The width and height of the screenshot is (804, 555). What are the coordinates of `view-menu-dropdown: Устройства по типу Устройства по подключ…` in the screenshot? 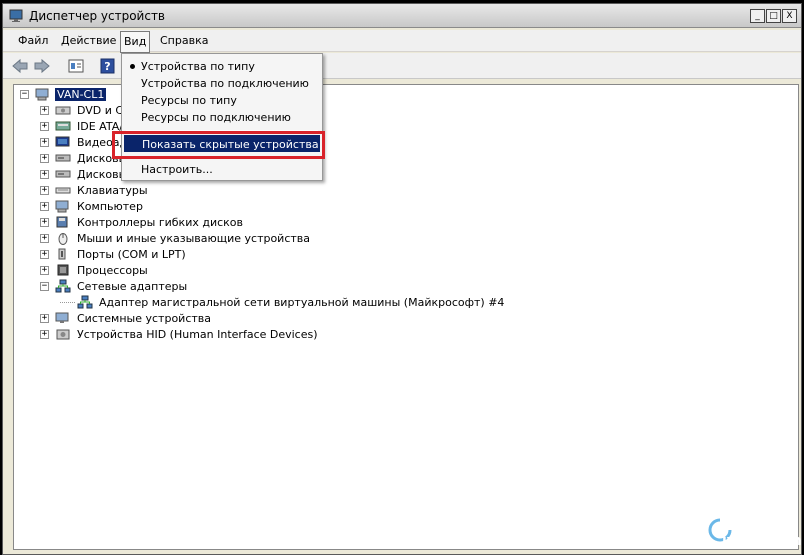 It's located at (222, 117).